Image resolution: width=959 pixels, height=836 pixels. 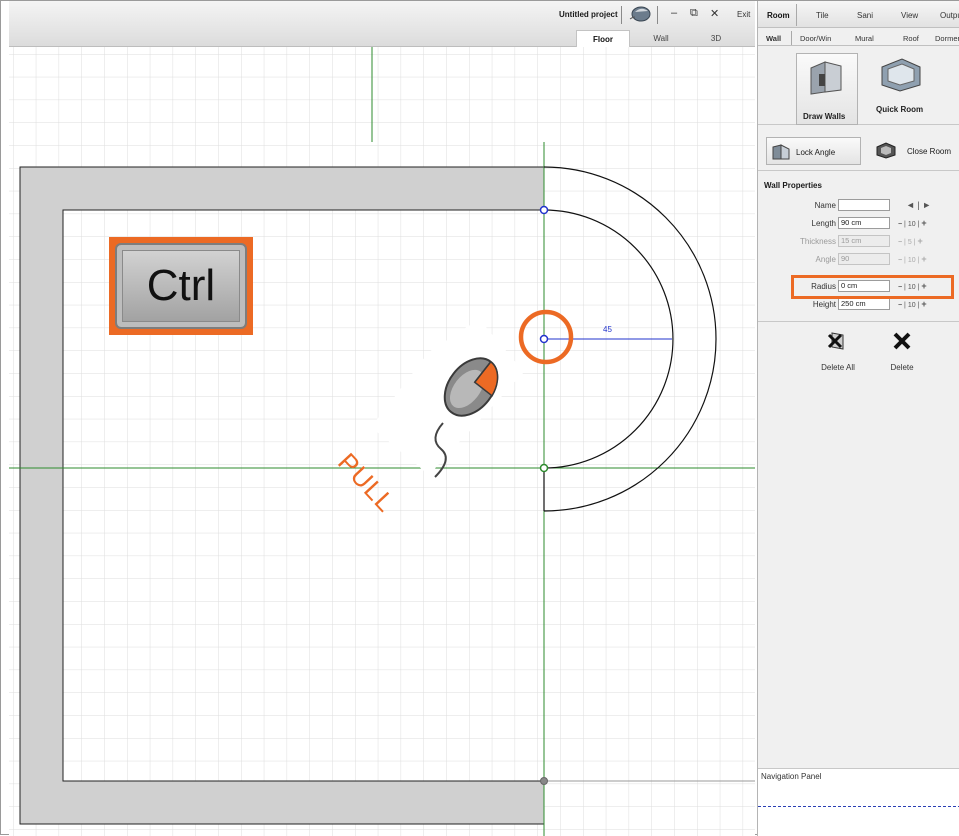 I want to click on project-title: Untitled project, so click(x=588, y=14).